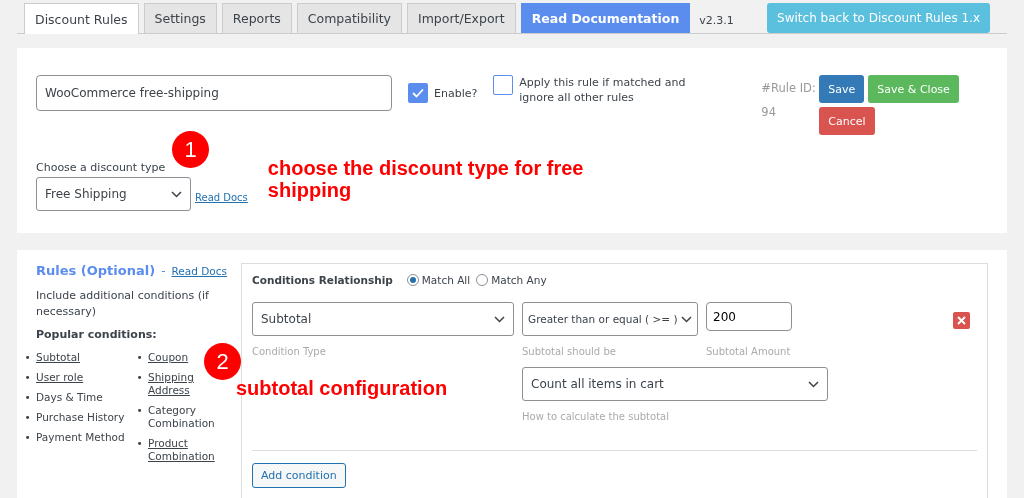 Image resolution: width=1024 pixels, height=498 pixels. I want to click on operator-hint: Subtotal should be, so click(569, 351).